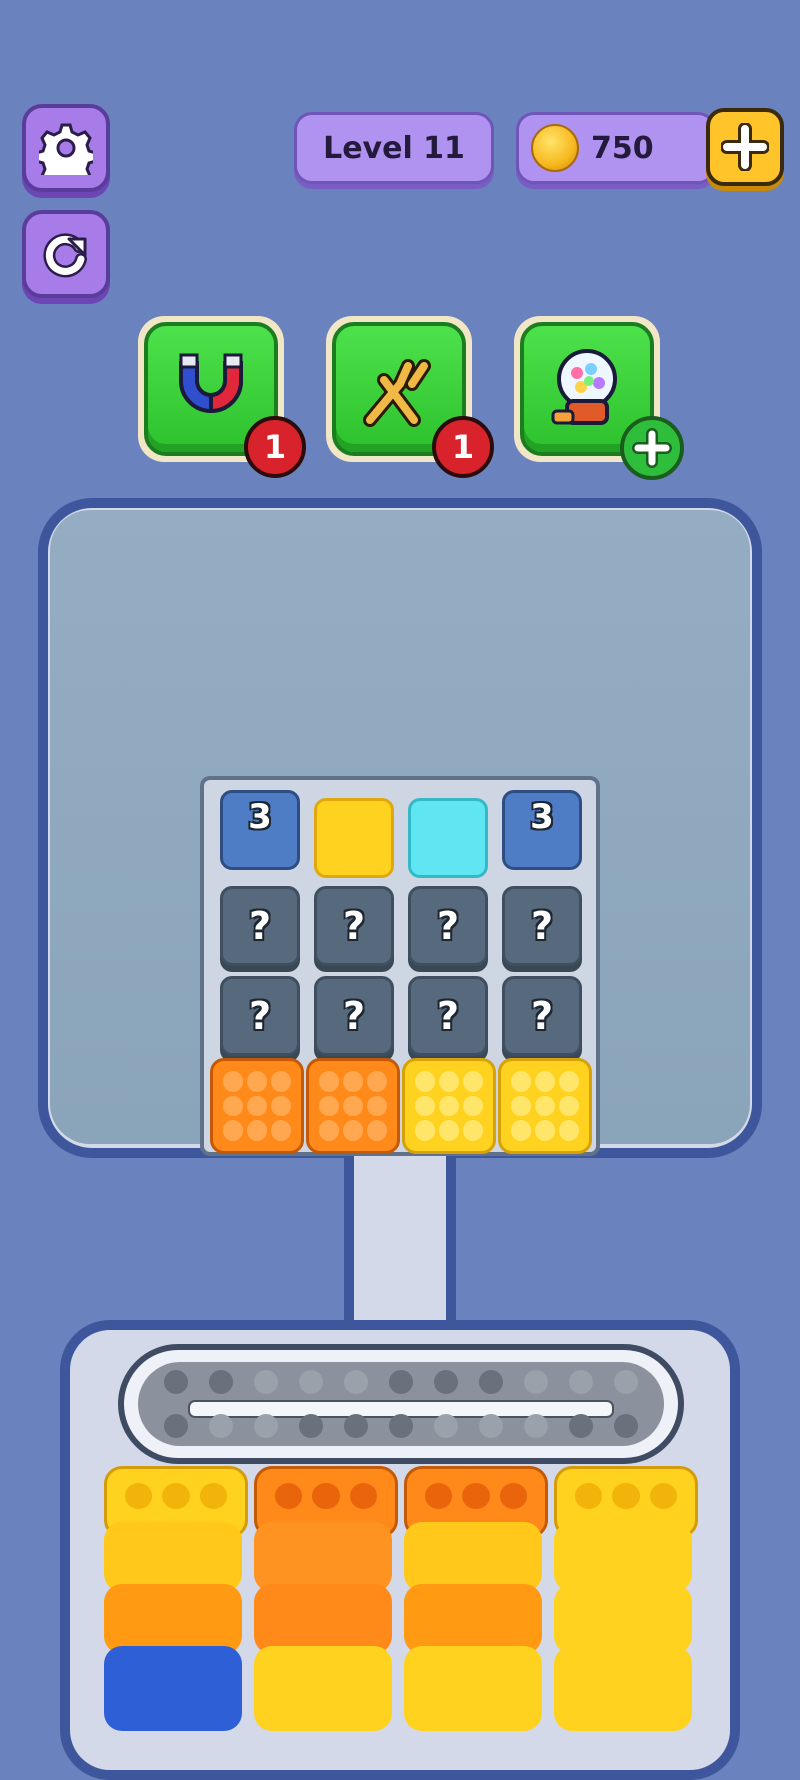 The height and width of the screenshot is (1780, 800). I want to click on shuffle-icon, so click(397, 393).